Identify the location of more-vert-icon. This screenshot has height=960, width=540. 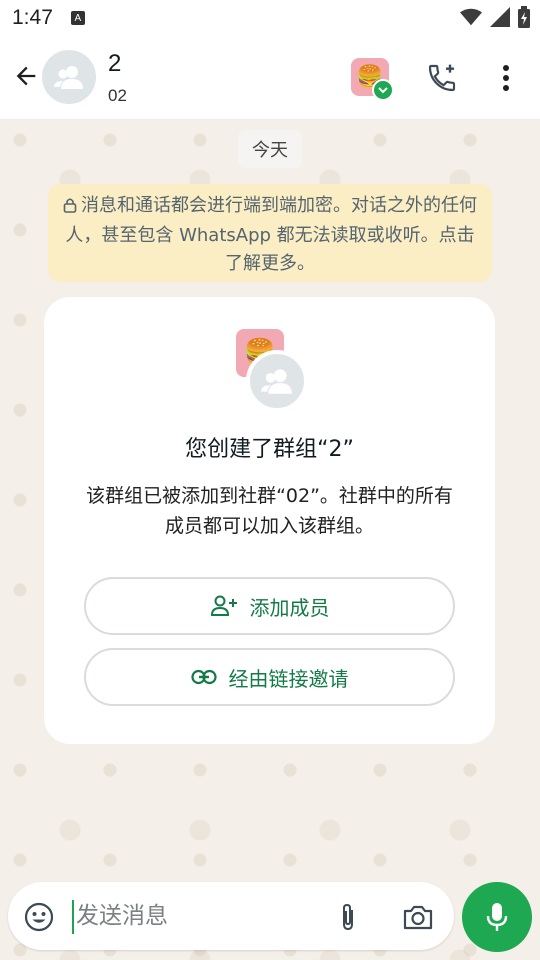
(506, 78).